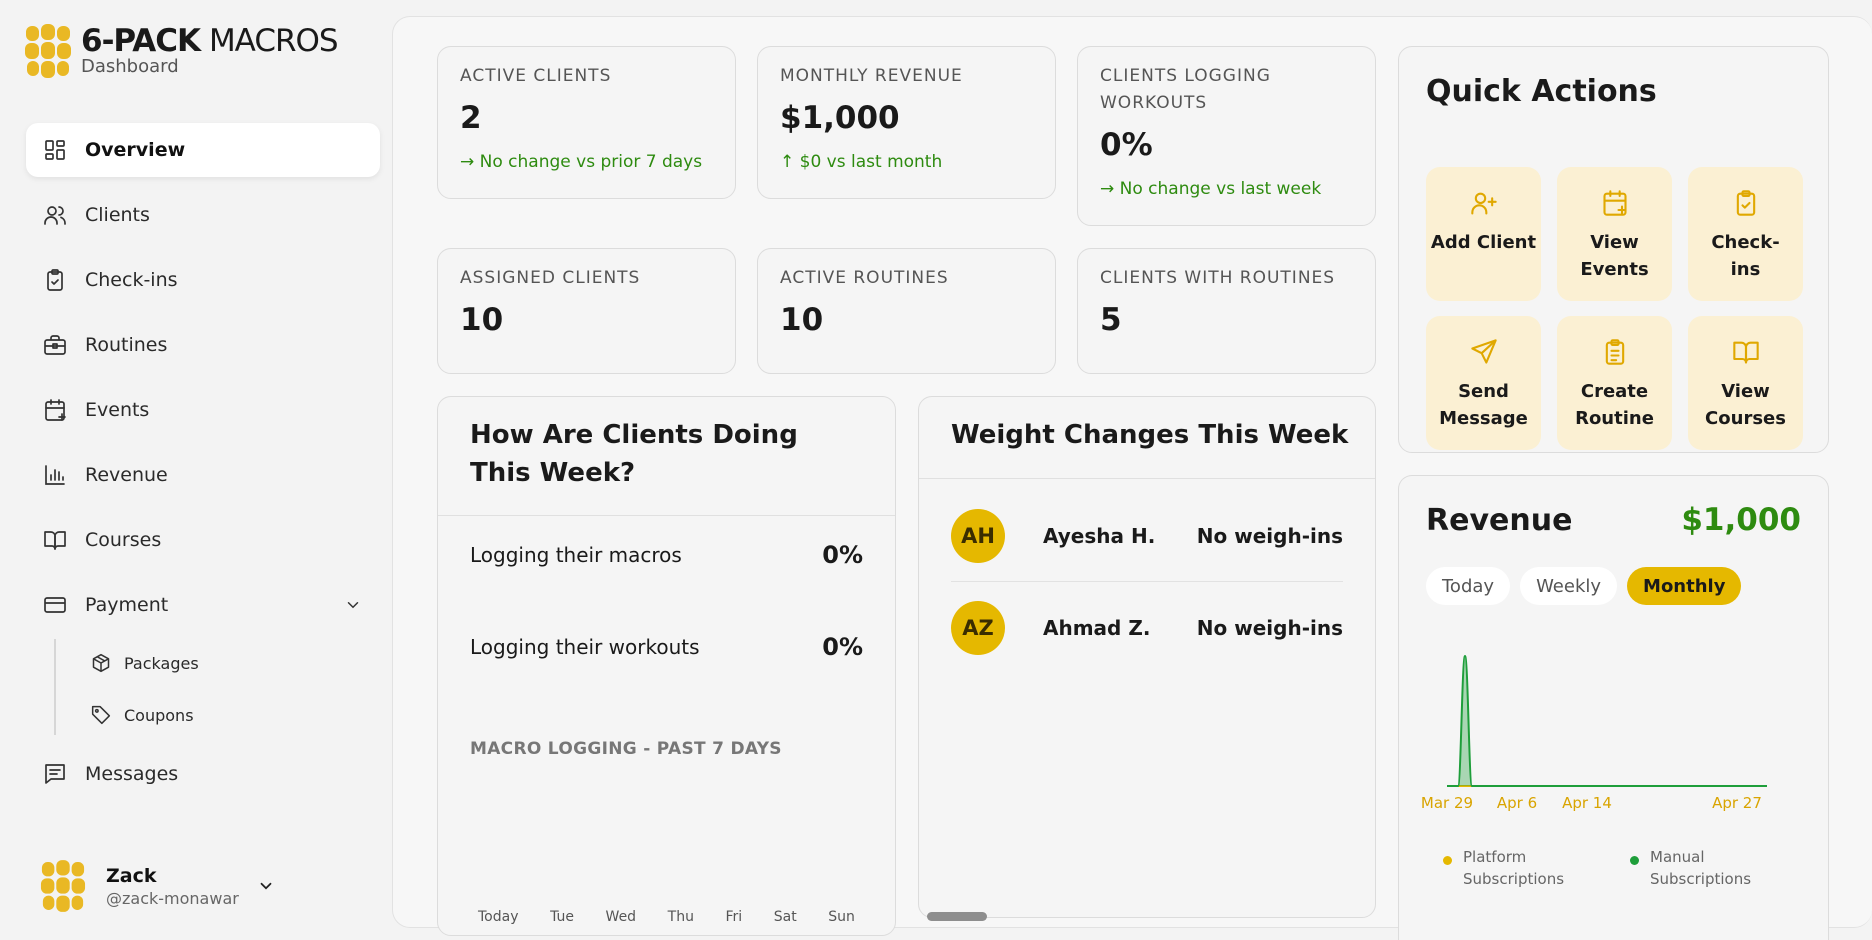 The width and height of the screenshot is (1872, 940). Describe the element at coordinates (203, 215) in the screenshot. I see `sidebar-item-clients: Clients` at that location.